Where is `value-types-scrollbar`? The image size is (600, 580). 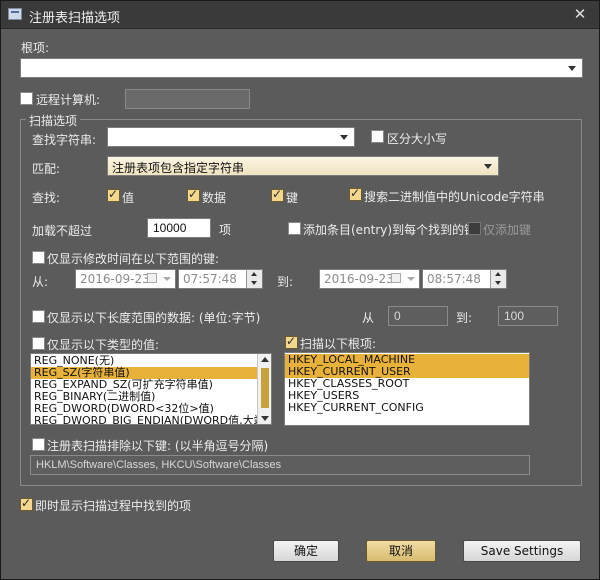 value-types-scrollbar is located at coordinates (264, 389).